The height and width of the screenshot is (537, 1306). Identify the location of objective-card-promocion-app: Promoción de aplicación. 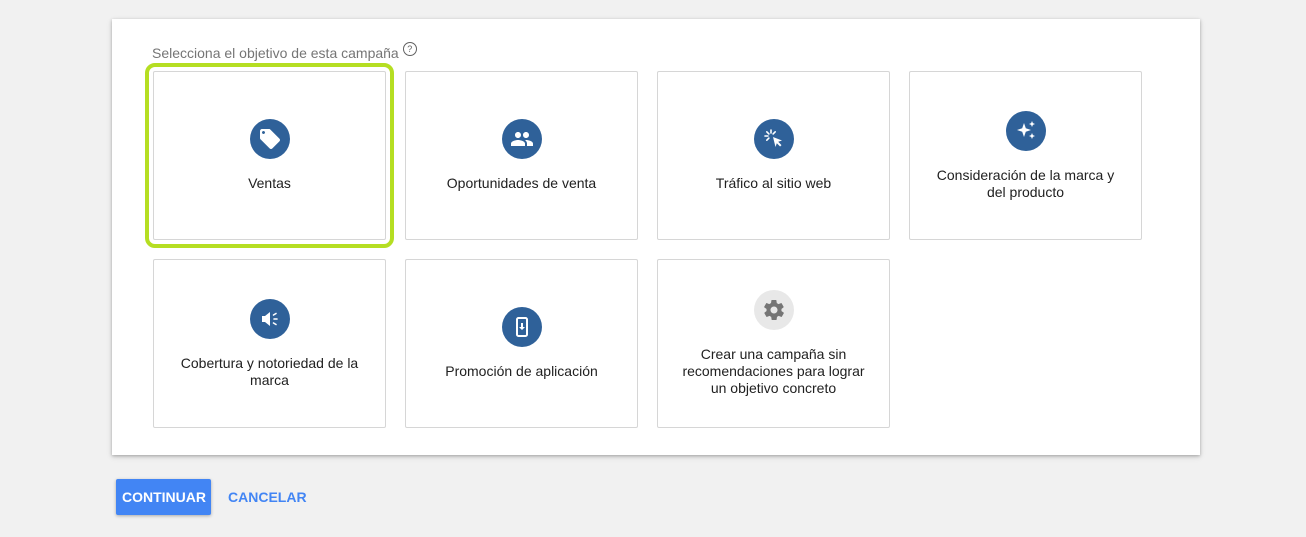
(521, 343).